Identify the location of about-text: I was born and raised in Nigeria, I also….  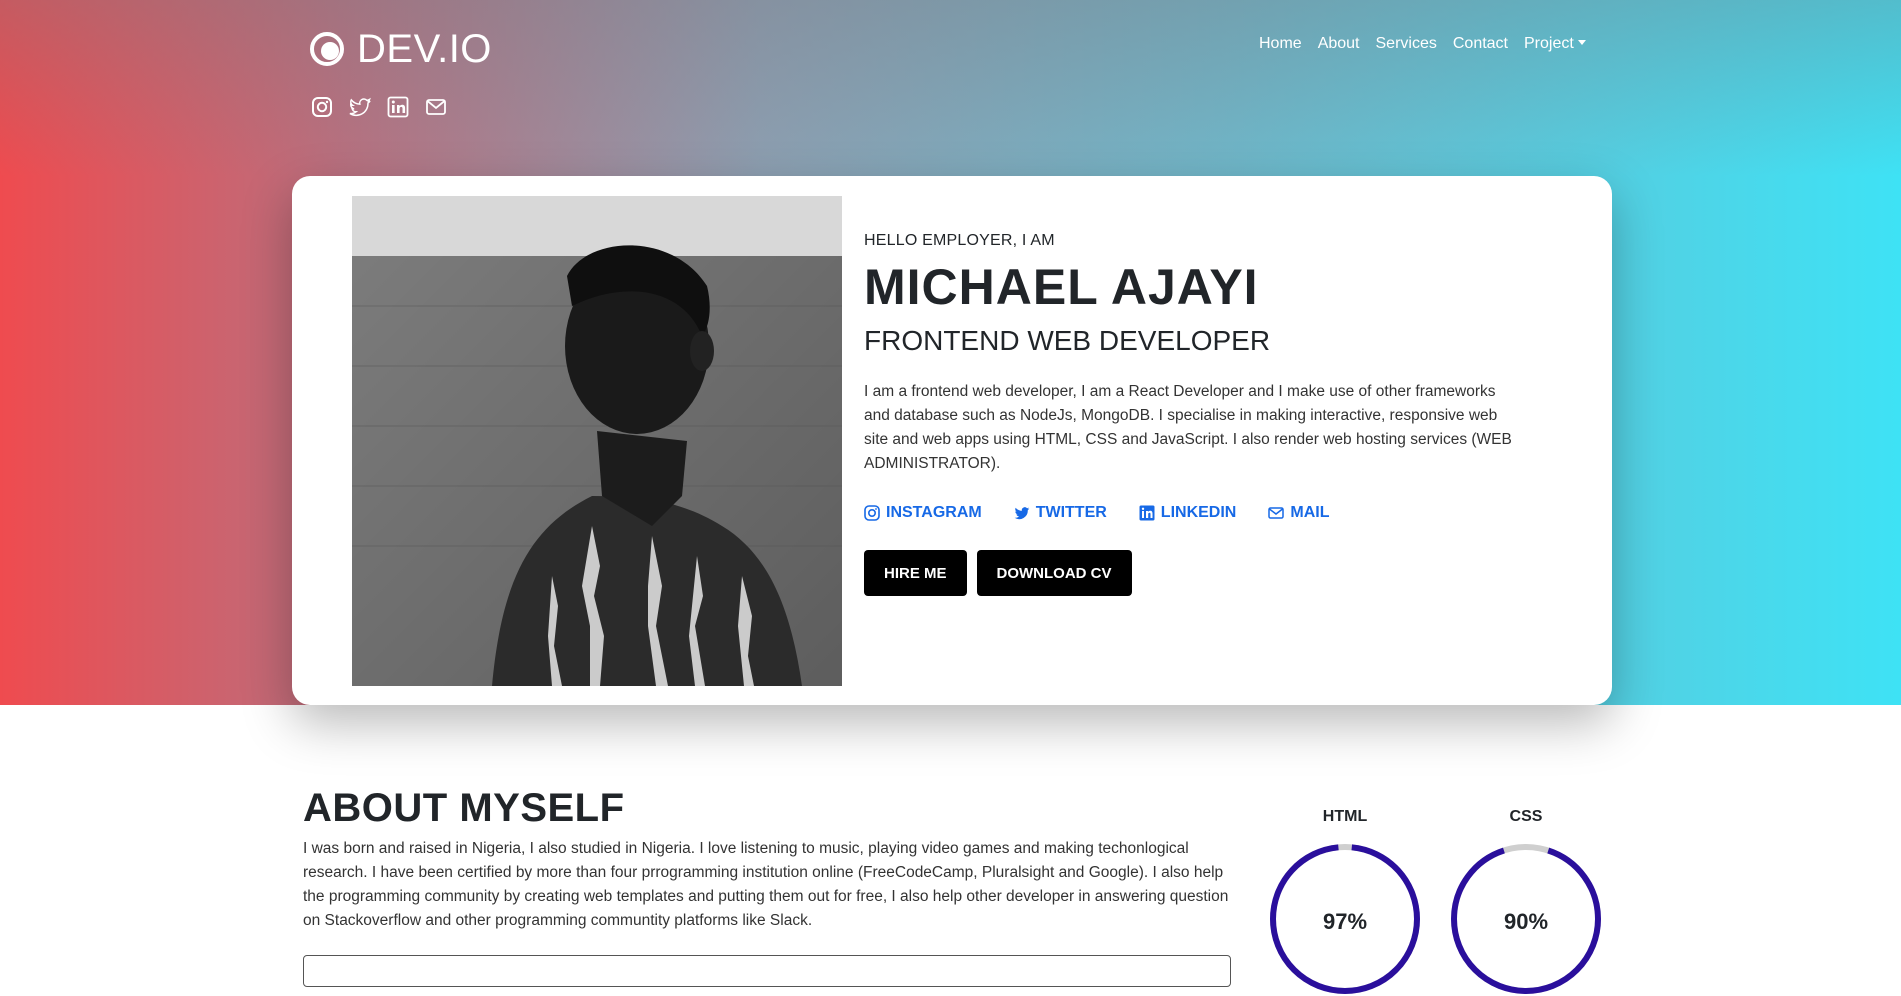
(766, 884).